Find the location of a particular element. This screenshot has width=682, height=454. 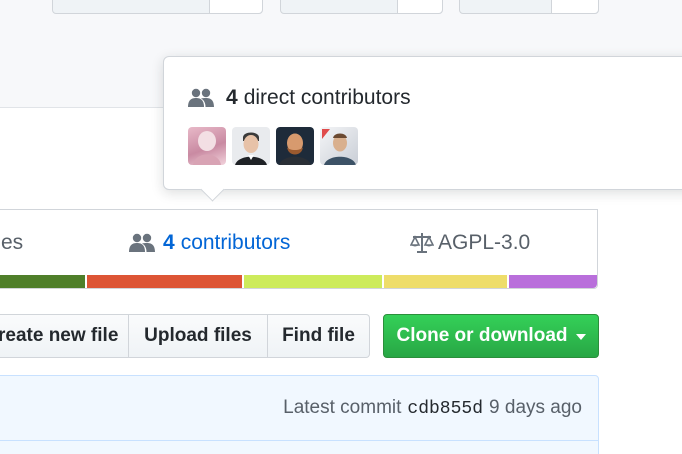

hovercard-title: 4 direct contributors is located at coordinates (299, 98).